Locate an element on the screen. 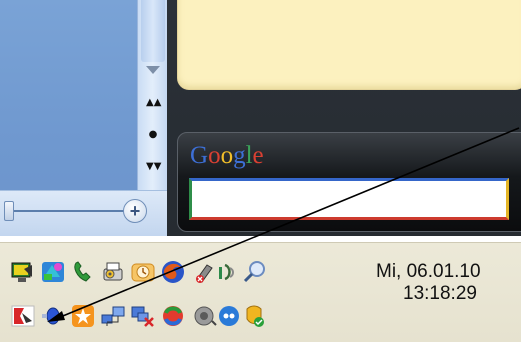  colorful-app-icon is located at coordinates (53, 272).